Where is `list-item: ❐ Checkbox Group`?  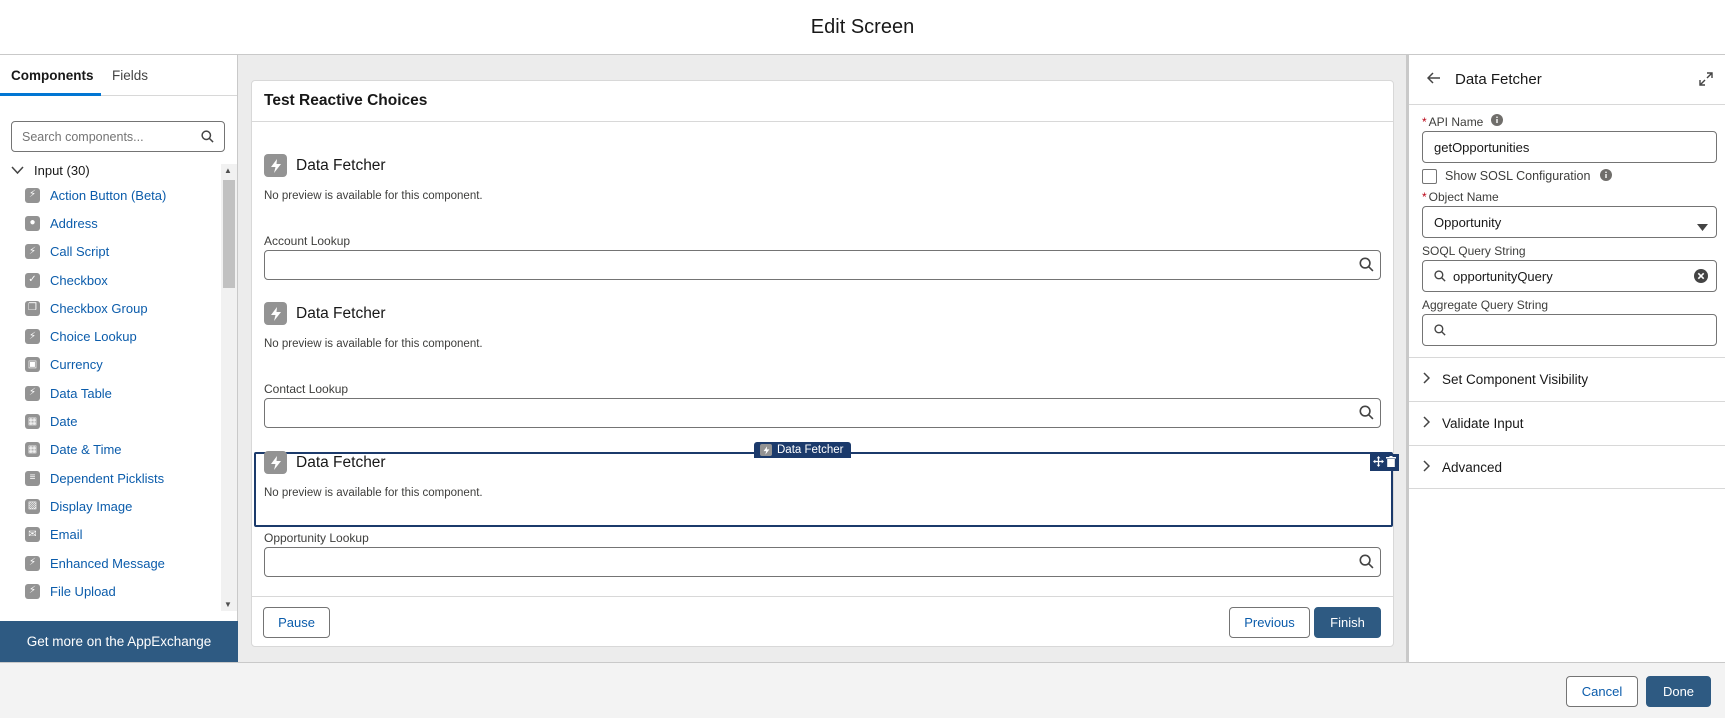
list-item: ❐ Checkbox Group is located at coordinates (120, 308).